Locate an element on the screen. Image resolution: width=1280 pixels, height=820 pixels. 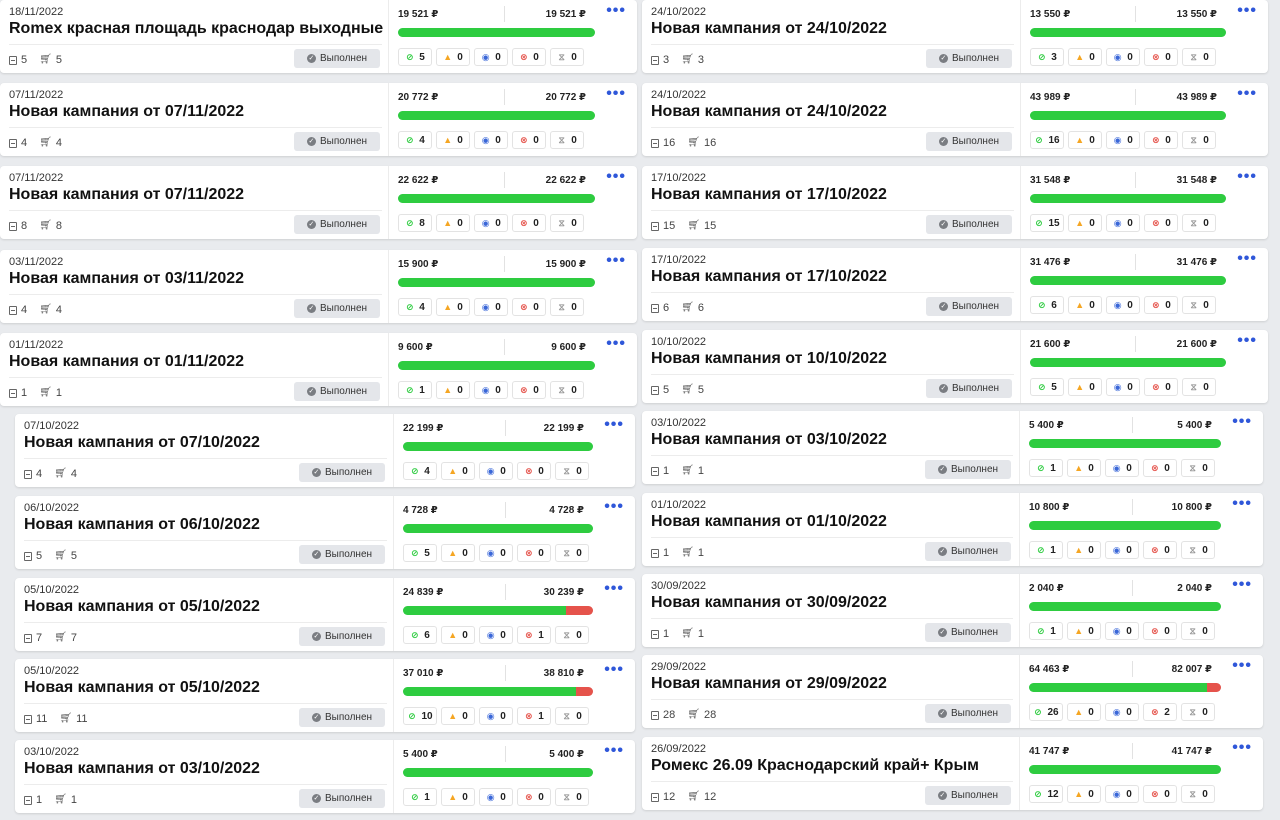
campaign-title: Новая кампания от 03/11/2022 is located at coordinates (126, 279).